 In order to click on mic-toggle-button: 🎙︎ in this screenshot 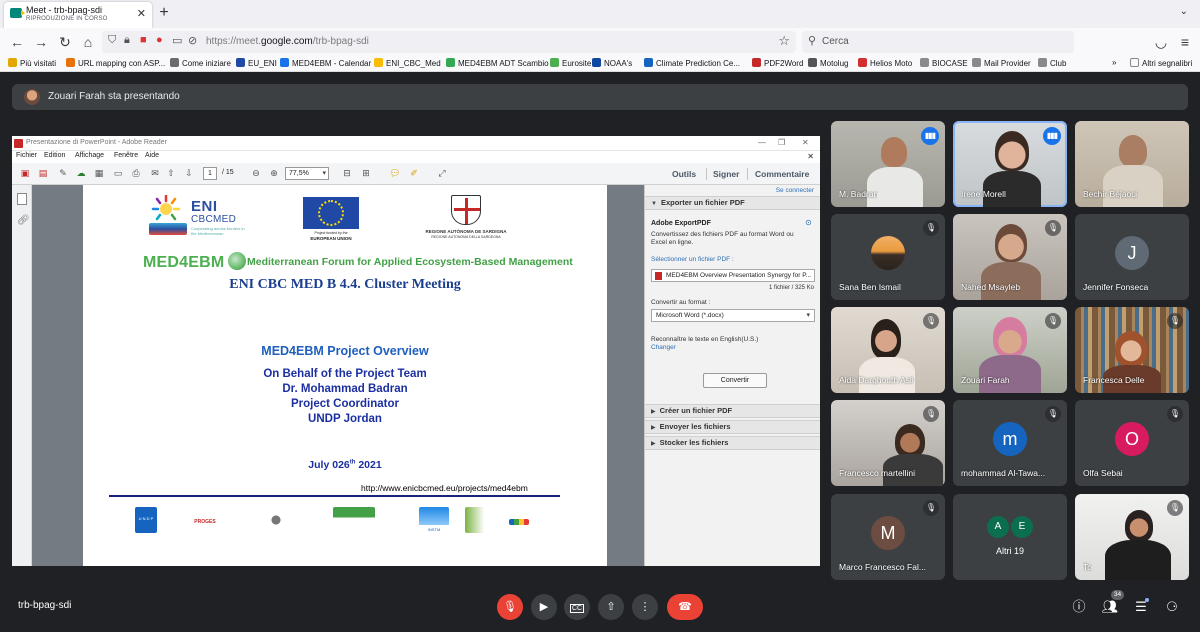, I will do `click(510, 607)`.